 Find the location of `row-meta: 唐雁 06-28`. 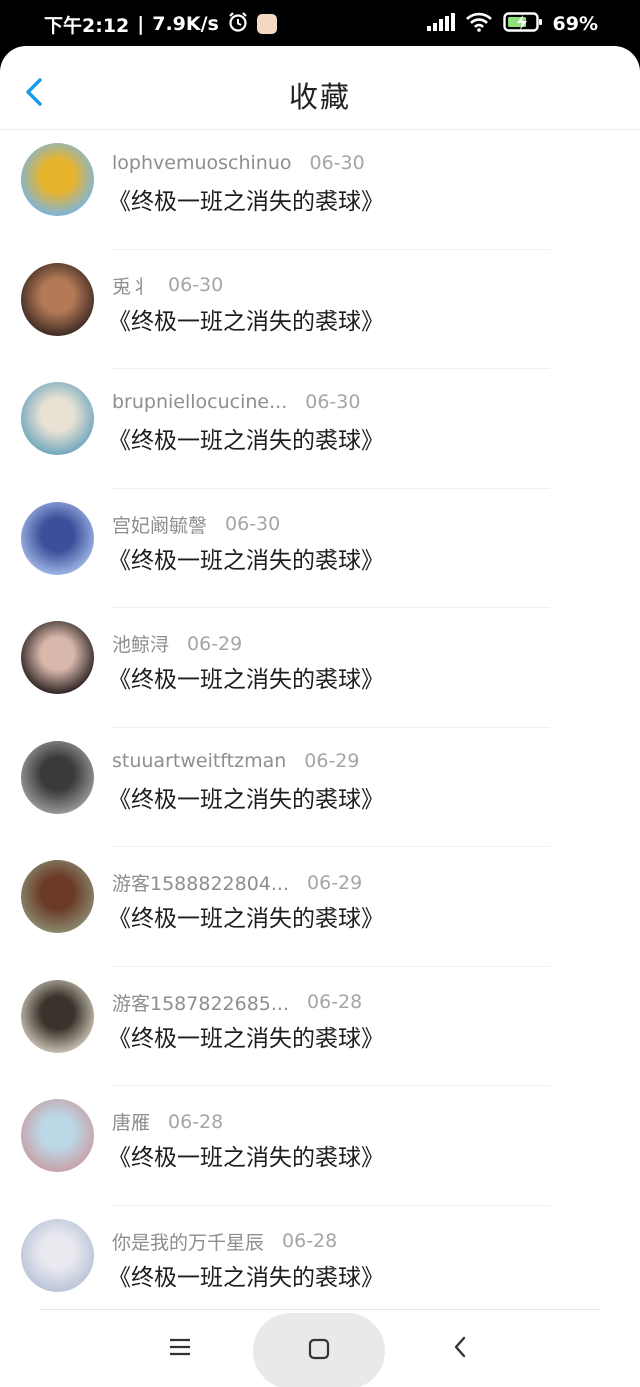

row-meta: 唐雁 06-28 is located at coordinates (167, 1121).